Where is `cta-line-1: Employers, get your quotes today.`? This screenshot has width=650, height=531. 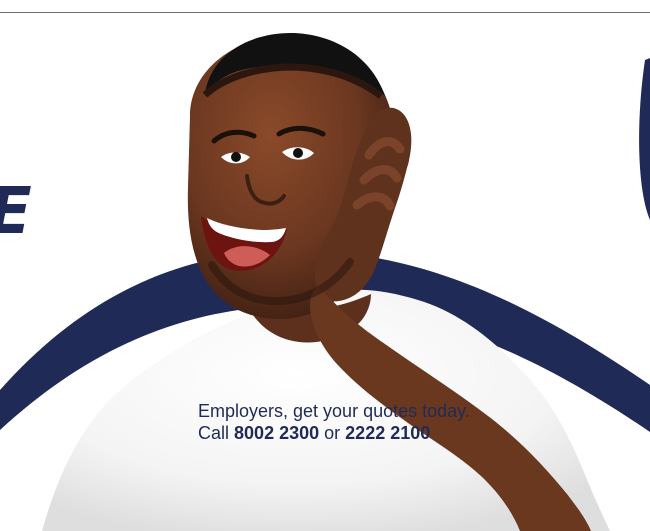 cta-line-1: Employers, get your quotes today. is located at coordinates (334, 411).